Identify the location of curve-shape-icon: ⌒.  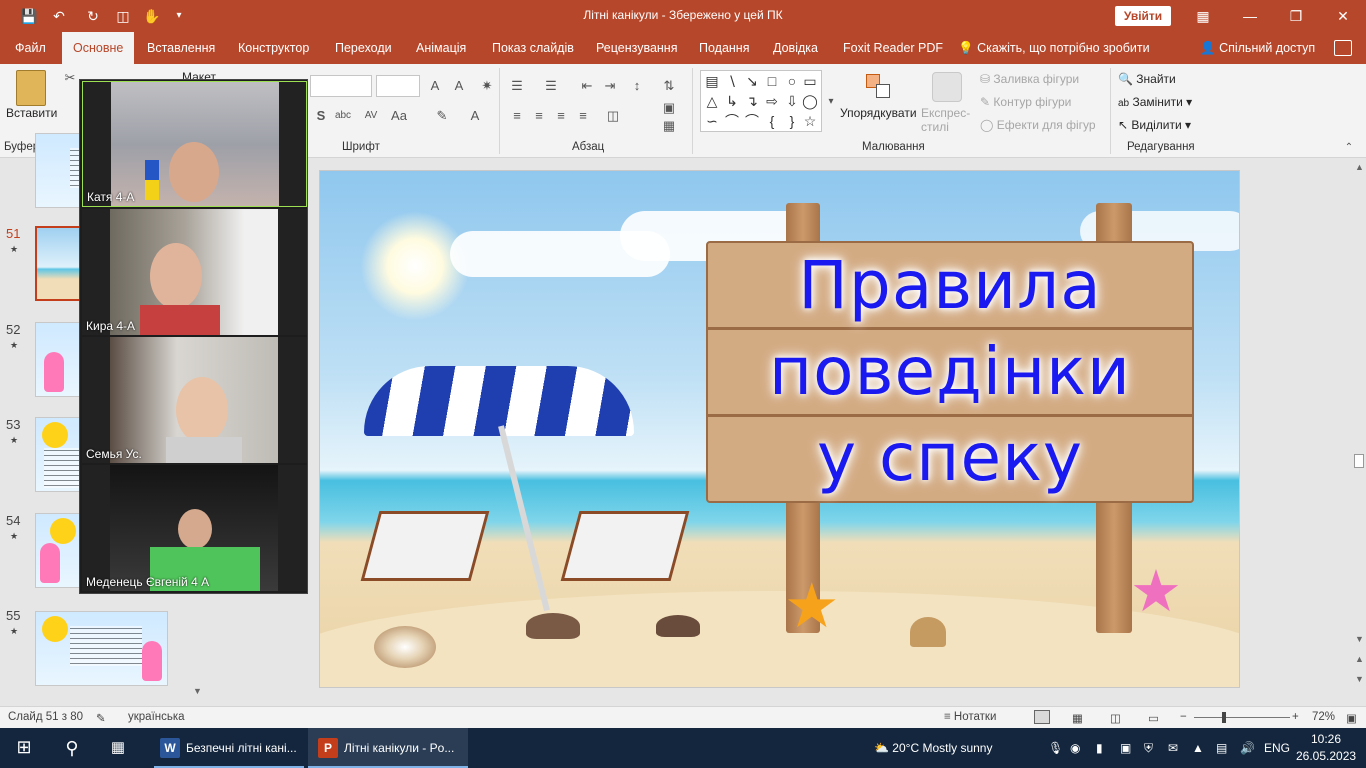
(732, 121).